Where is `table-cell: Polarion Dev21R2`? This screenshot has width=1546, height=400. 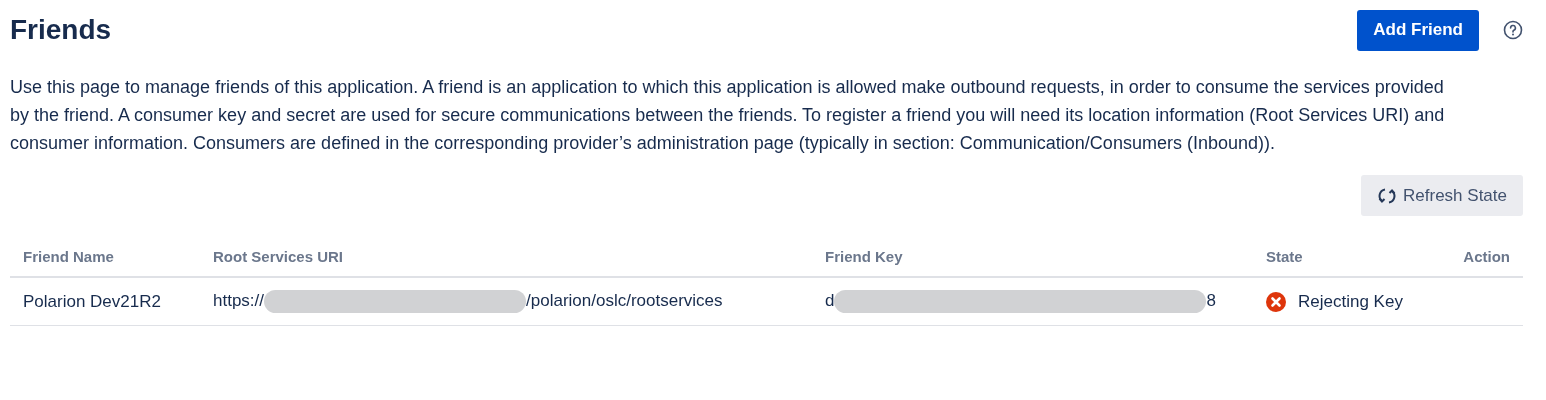
table-cell: Polarion Dev21R2 is located at coordinates (105, 301).